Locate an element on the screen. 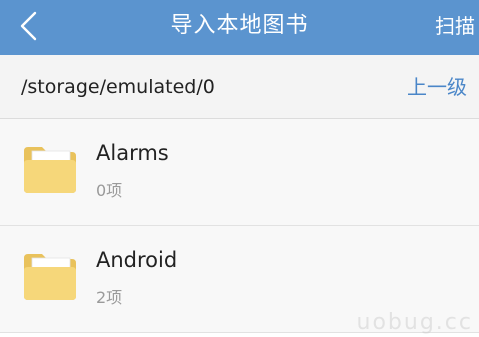 The image size is (479, 337). page-title: 导入本地图书 is located at coordinates (239, 25).